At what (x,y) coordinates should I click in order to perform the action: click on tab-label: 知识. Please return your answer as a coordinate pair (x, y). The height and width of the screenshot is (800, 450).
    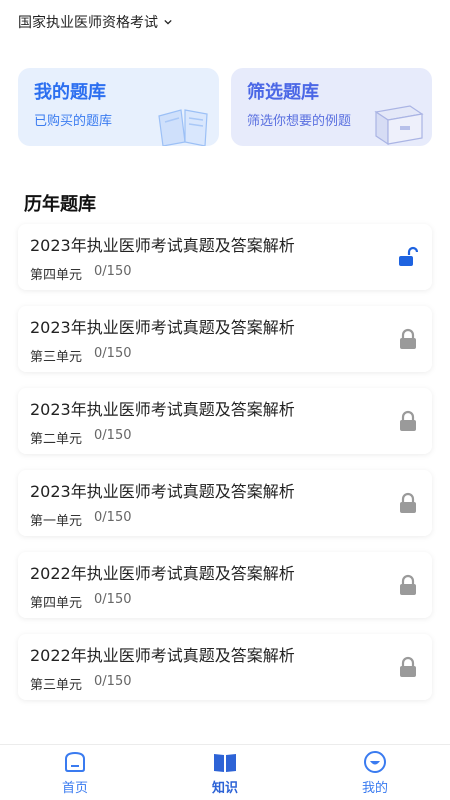
    Looking at the image, I should click on (224, 788).